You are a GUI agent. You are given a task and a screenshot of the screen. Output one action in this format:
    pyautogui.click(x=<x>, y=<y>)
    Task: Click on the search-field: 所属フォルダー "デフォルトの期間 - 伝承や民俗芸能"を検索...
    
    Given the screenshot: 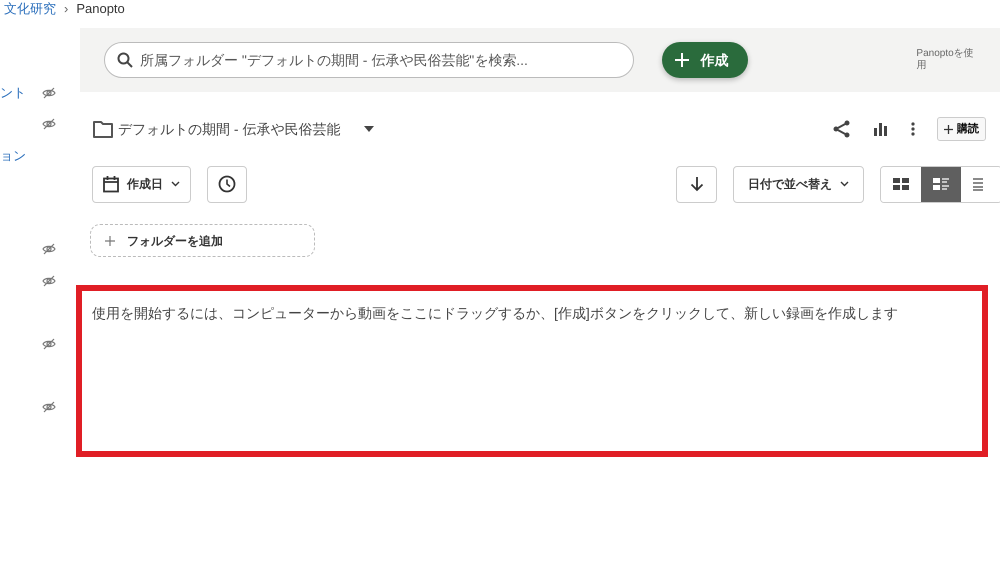 What is the action you would take?
    pyautogui.click(x=369, y=60)
    